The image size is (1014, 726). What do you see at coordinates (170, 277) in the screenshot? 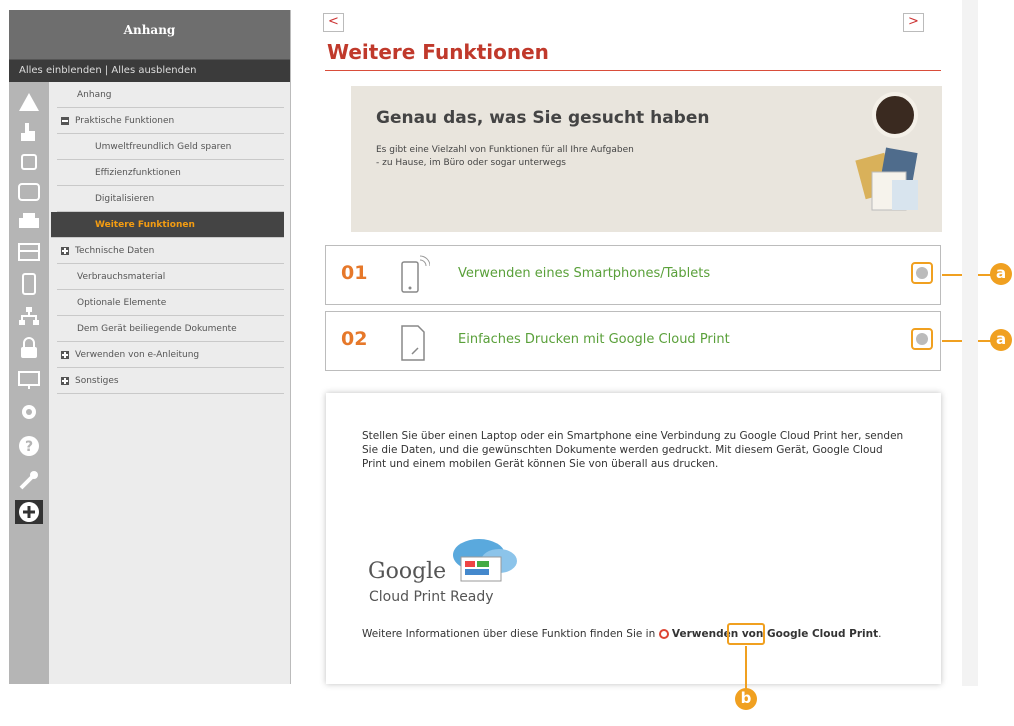
I see `toc-item-verbrauchsmaterial: Verbrauchsmaterial` at bounding box center [170, 277].